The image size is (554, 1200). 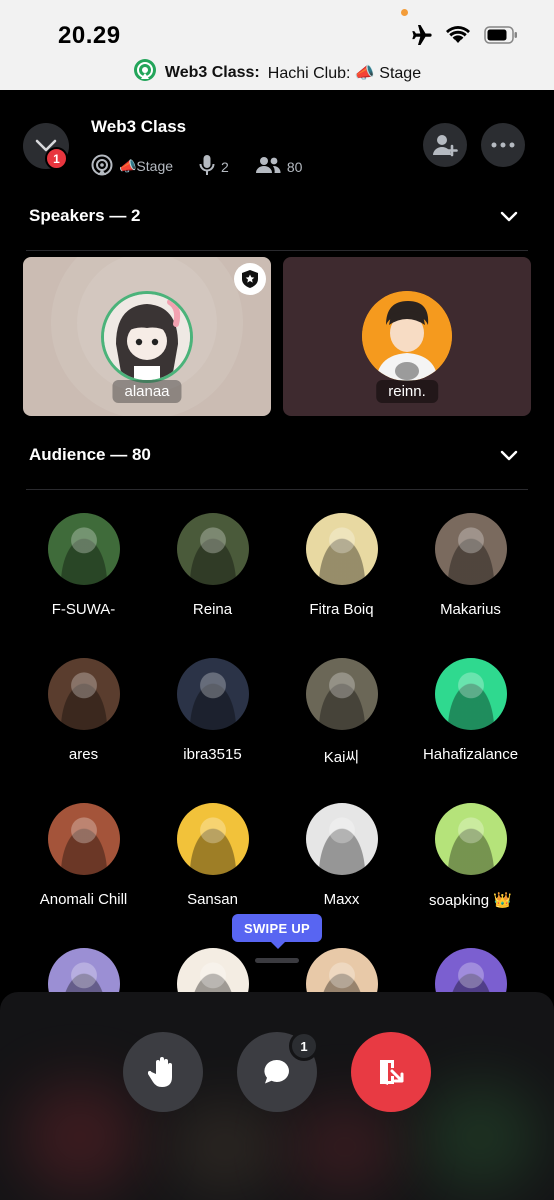 I want to click on active-call-banner: Web3 Class: Hachi Club: 📣 Stage, so click(x=277, y=72).